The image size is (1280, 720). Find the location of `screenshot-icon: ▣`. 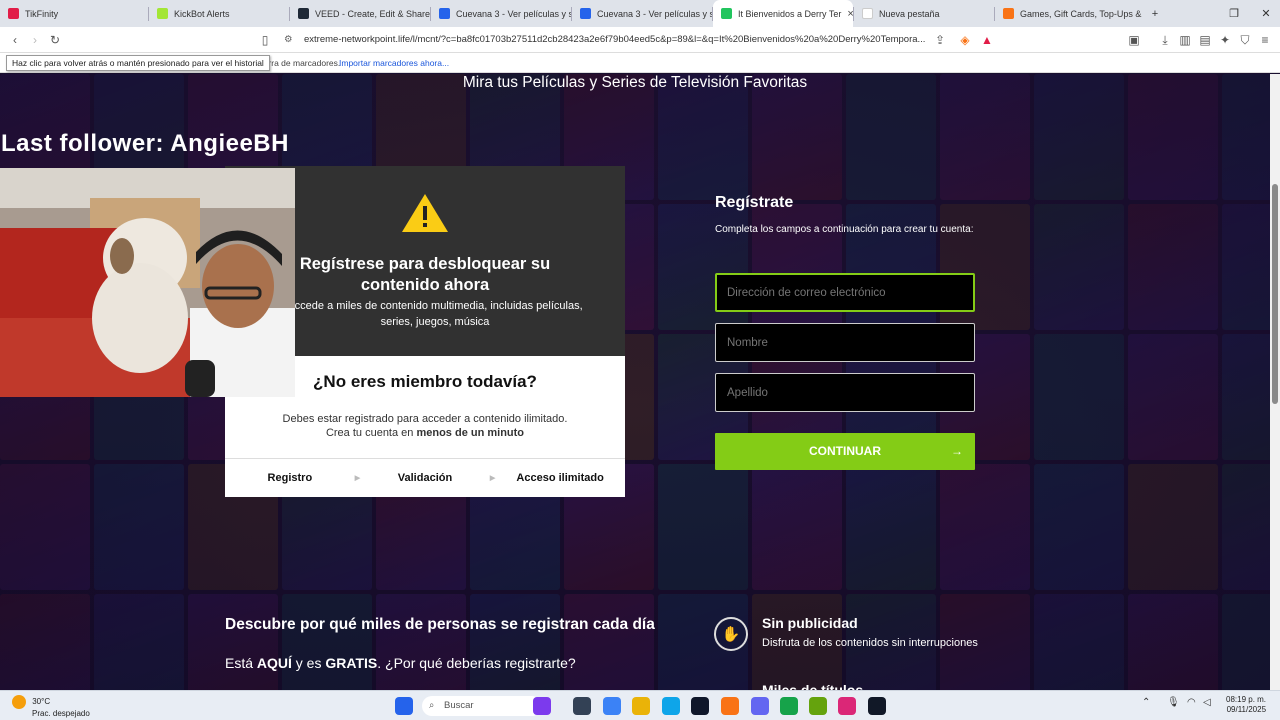

screenshot-icon: ▣ is located at coordinates (1134, 40).